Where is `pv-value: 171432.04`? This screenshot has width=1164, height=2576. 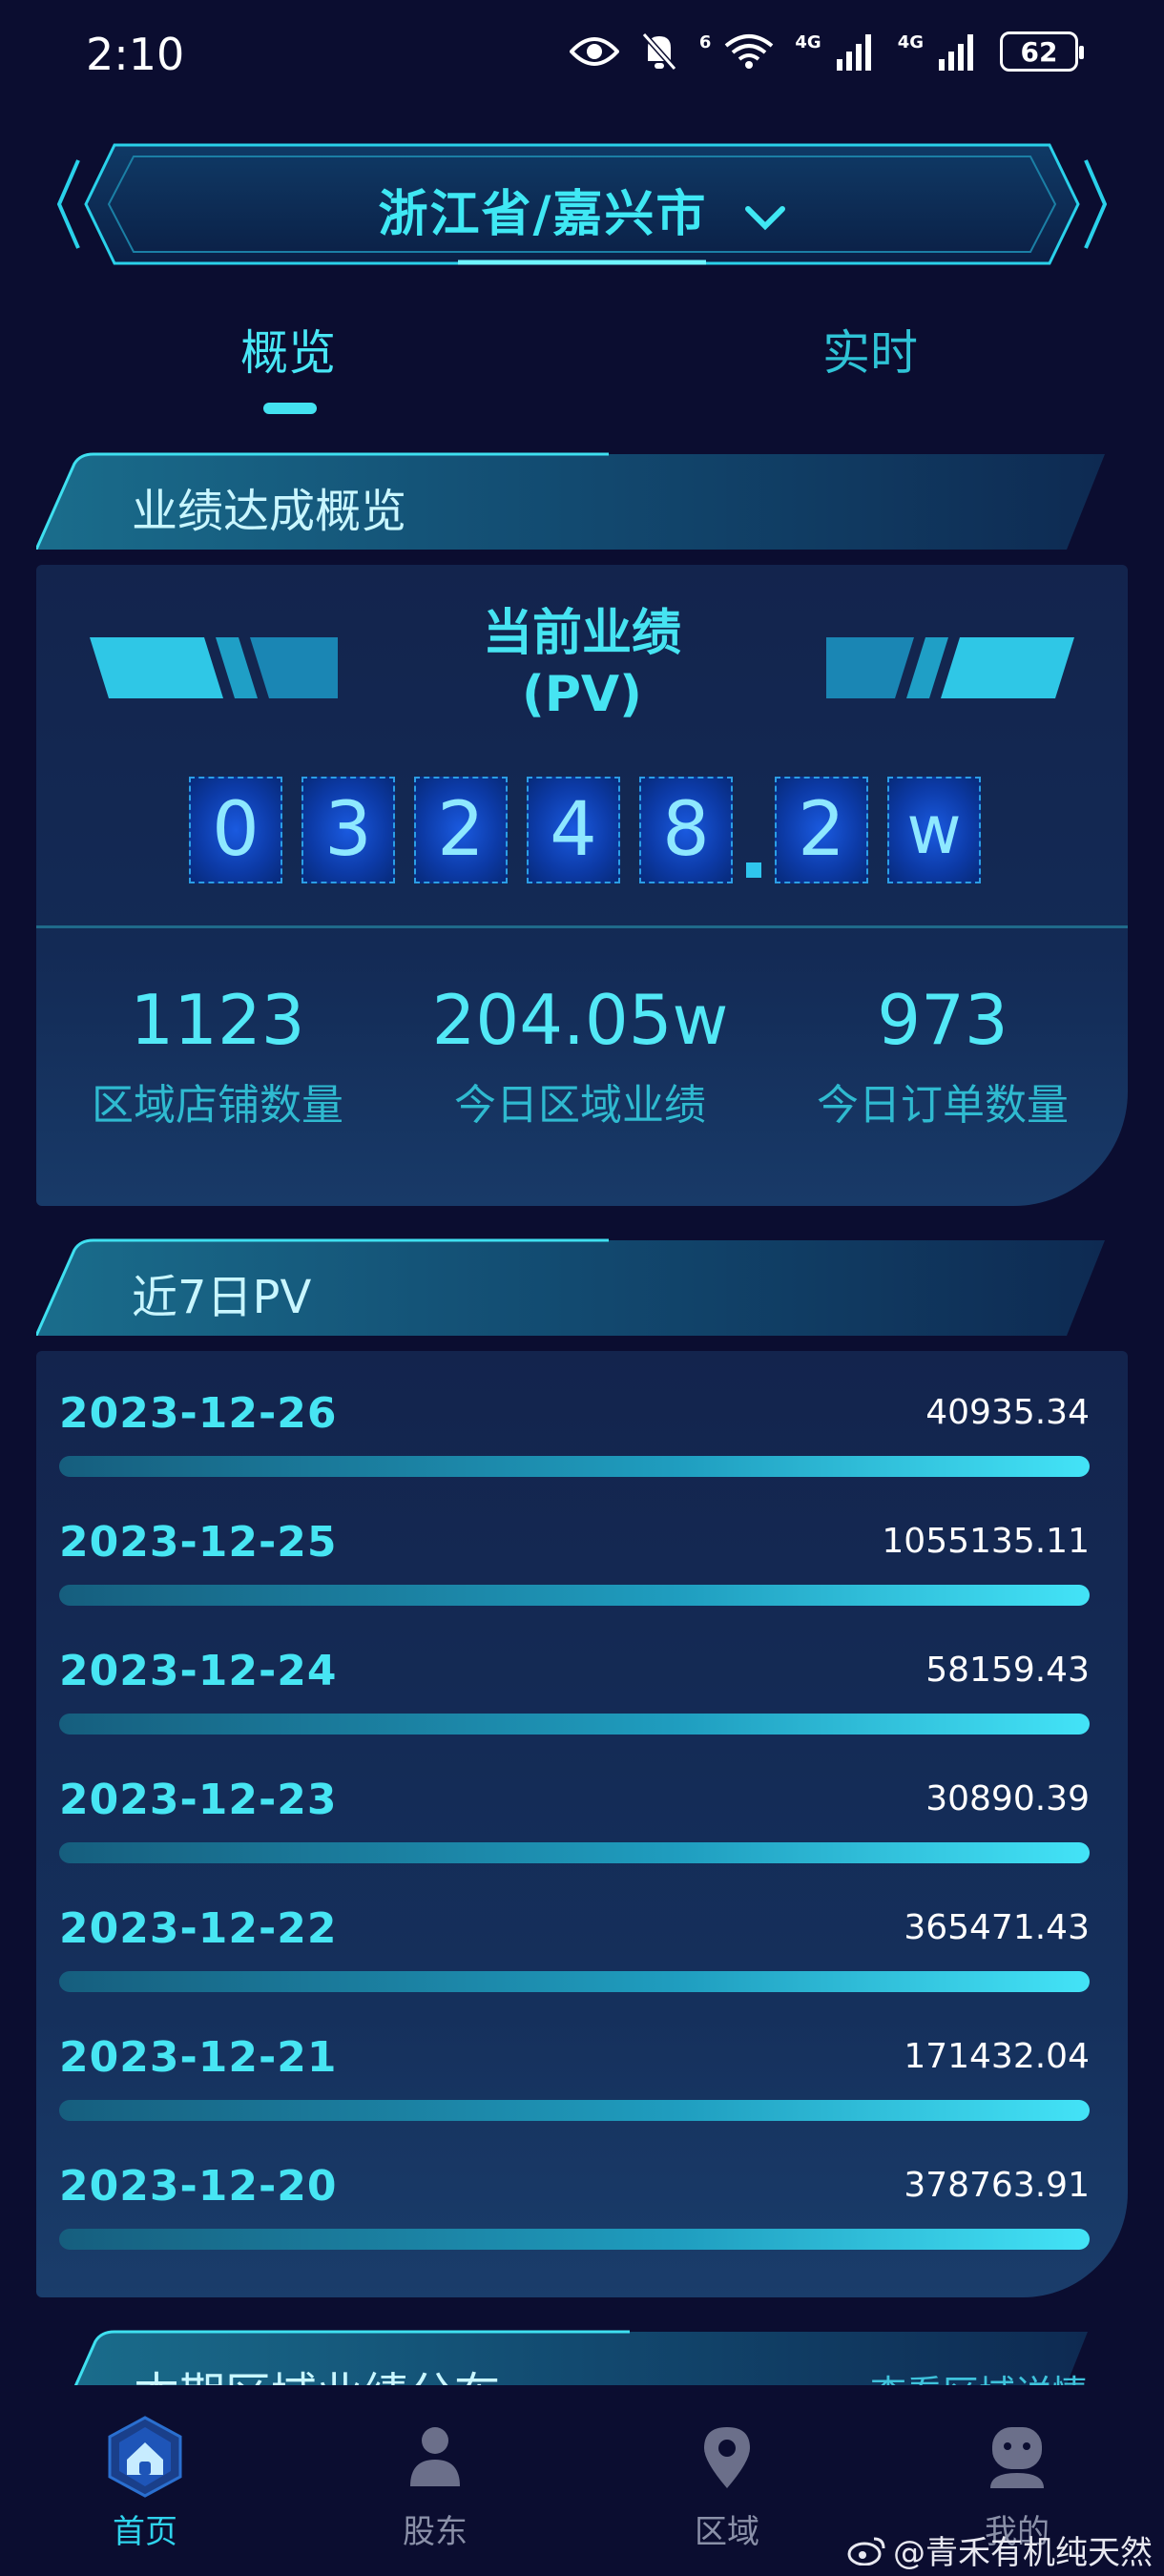 pv-value: 171432.04 is located at coordinates (997, 2056).